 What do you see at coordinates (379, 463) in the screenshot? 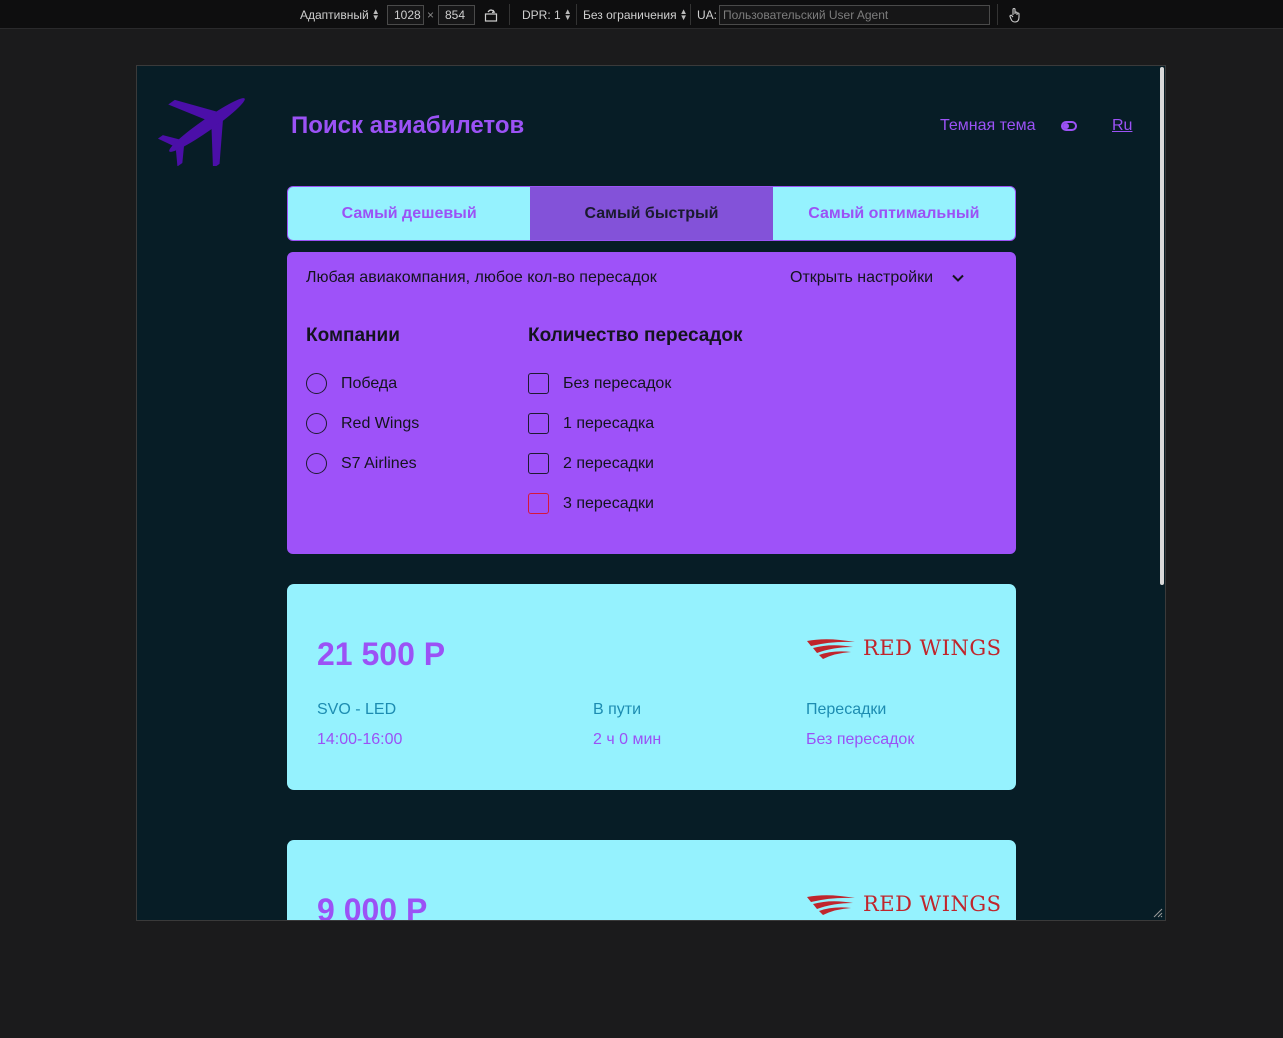
I see `company-label: S7 Airlines` at bounding box center [379, 463].